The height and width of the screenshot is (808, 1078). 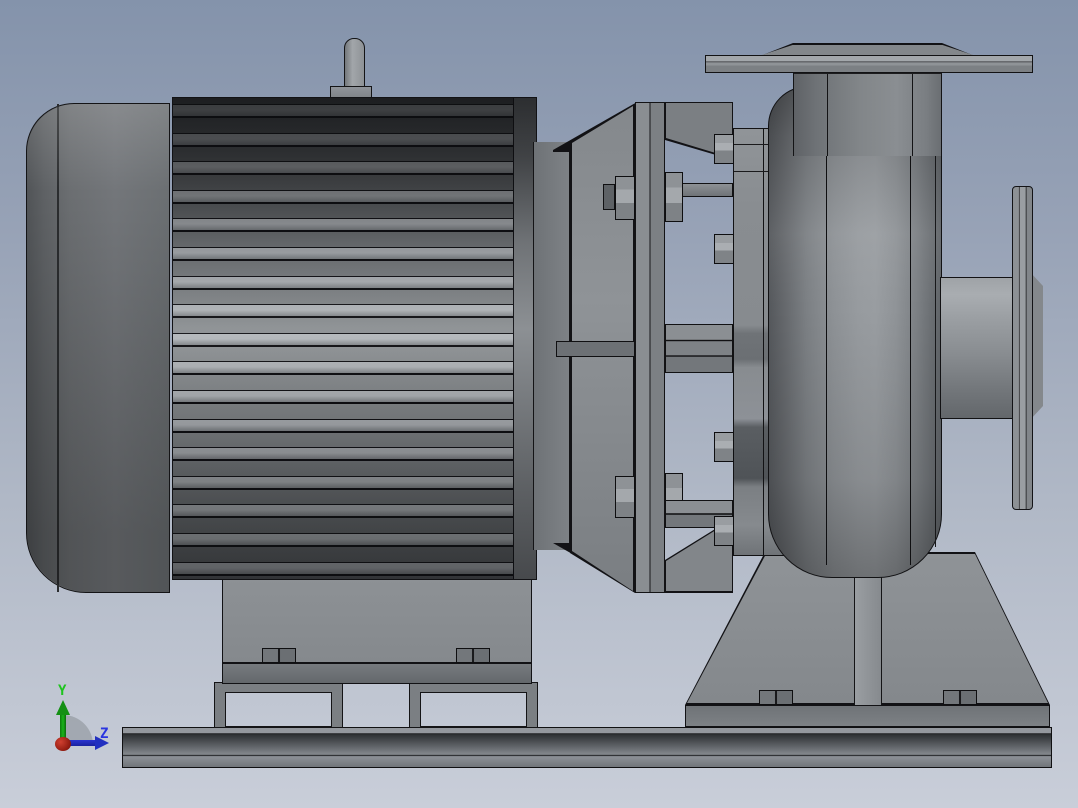 I want to click on end-cap-shading, so click(x=98, y=348).